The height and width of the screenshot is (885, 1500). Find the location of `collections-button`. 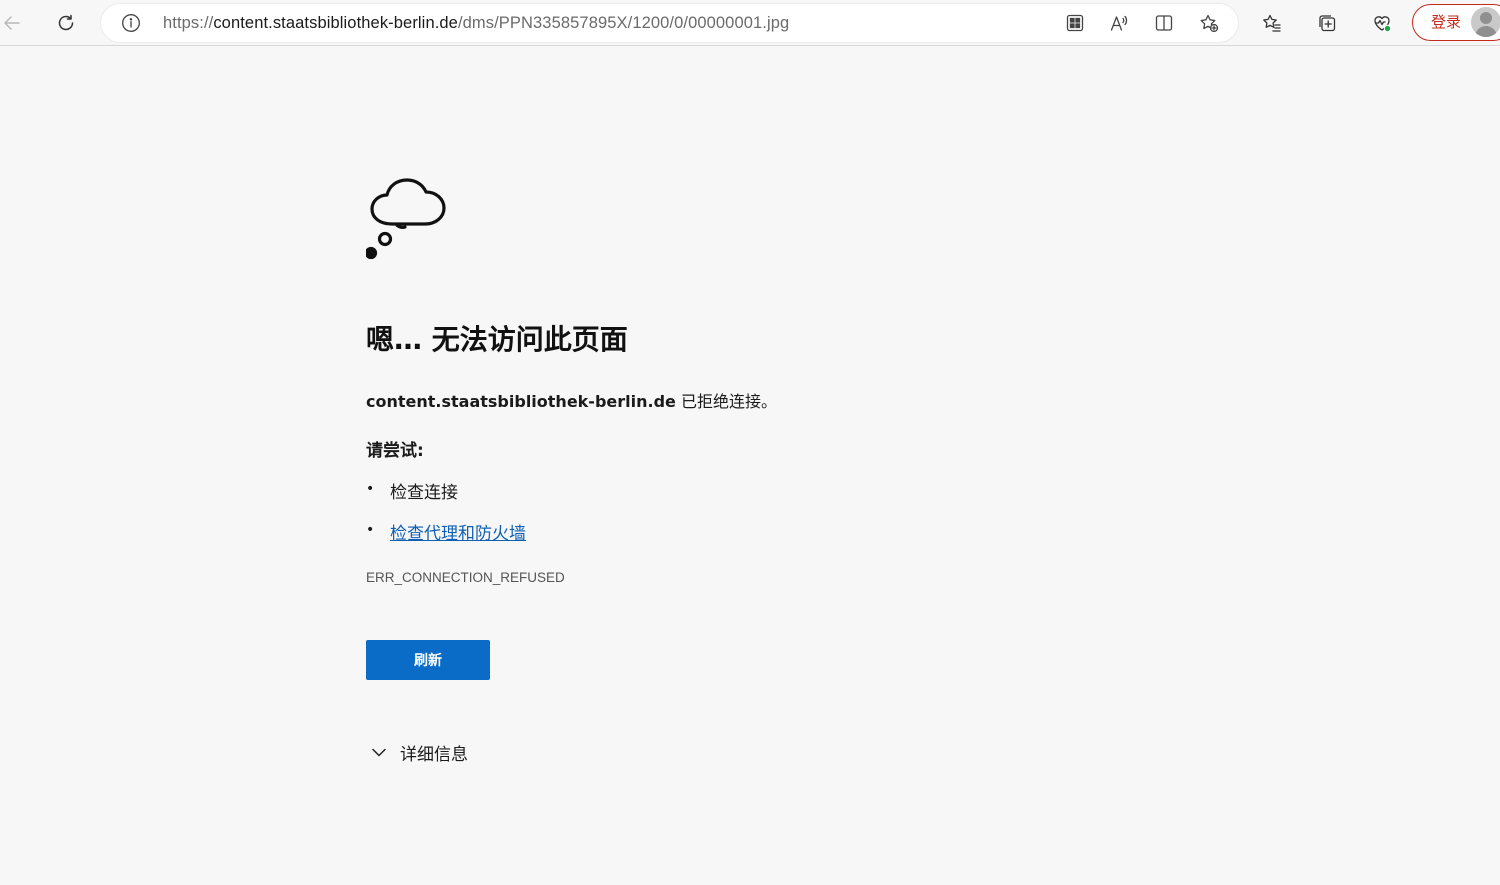

collections-button is located at coordinates (1327, 23).